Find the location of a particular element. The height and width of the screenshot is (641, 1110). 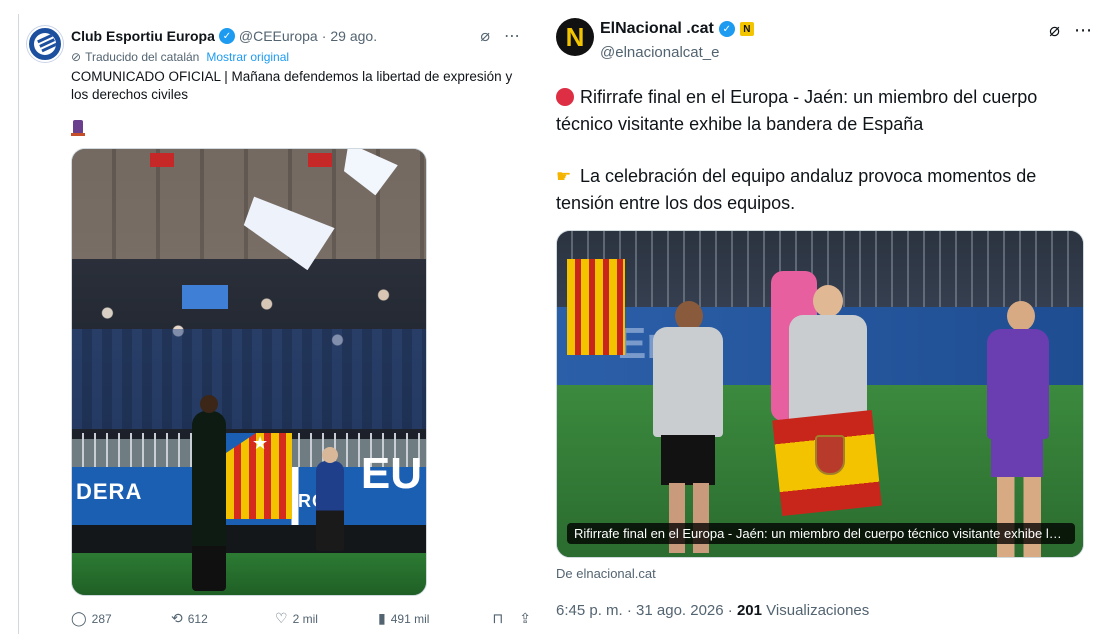

share-icon: ⇪ is located at coordinates (525, 618).